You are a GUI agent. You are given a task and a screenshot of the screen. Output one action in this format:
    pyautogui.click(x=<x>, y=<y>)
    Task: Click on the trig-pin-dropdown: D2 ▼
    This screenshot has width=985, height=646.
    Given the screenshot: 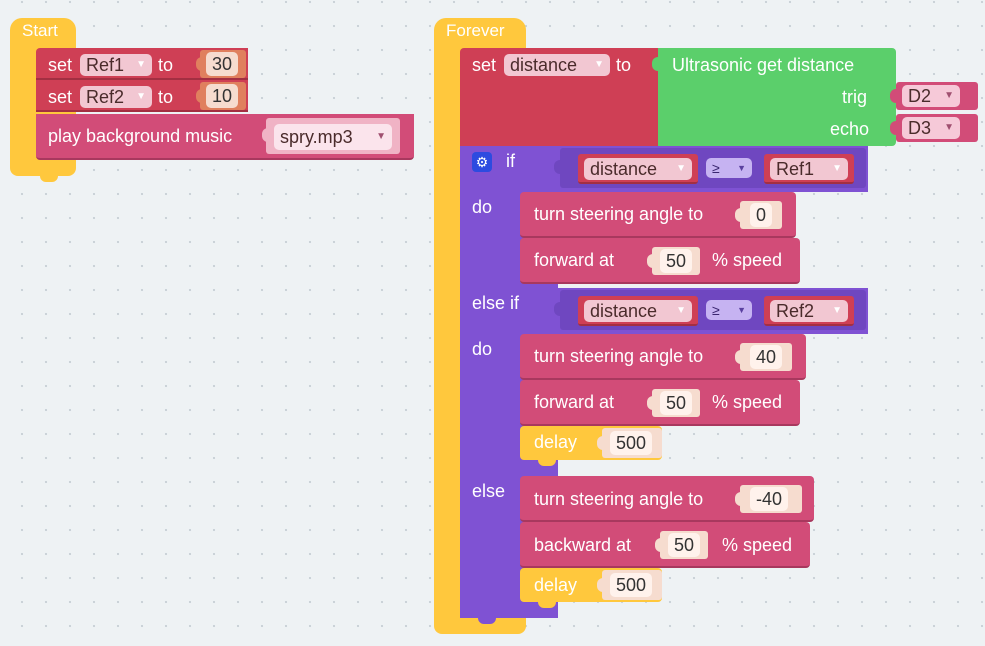 What is the action you would take?
    pyautogui.click(x=931, y=96)
    